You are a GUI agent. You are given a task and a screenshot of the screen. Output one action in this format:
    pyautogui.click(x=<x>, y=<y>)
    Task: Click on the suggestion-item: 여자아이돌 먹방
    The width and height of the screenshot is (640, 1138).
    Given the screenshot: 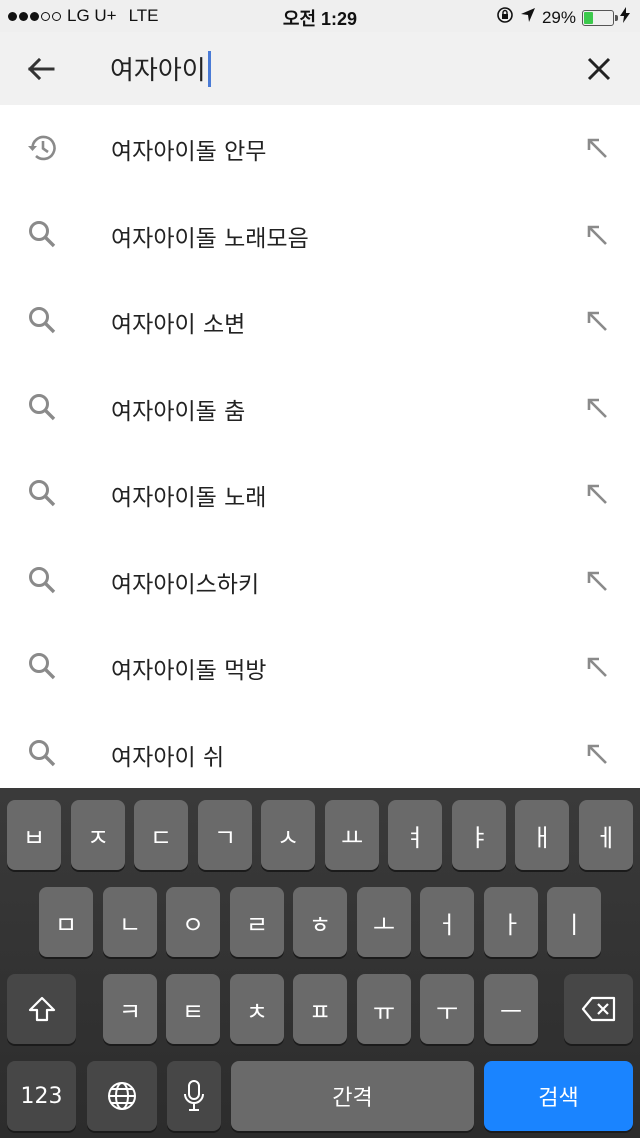 What is the action you would take?
    pyautogui.click(x=320, y=667)
    